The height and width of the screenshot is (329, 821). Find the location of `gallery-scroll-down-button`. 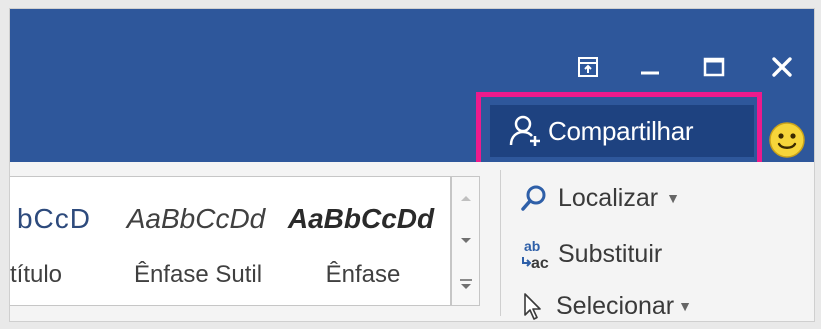

gallery-scroll-down-button is located at coordinates (465, 241).